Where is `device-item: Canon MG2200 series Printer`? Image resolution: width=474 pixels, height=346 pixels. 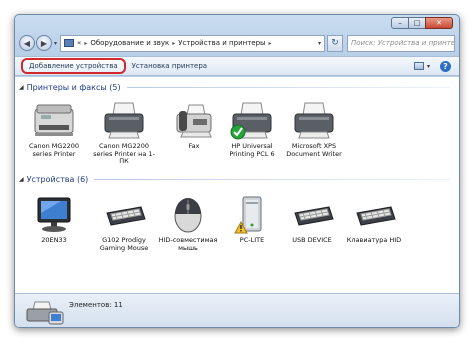
device-item: Canon MG2200 series Printer is located at coordinates (54, 129).